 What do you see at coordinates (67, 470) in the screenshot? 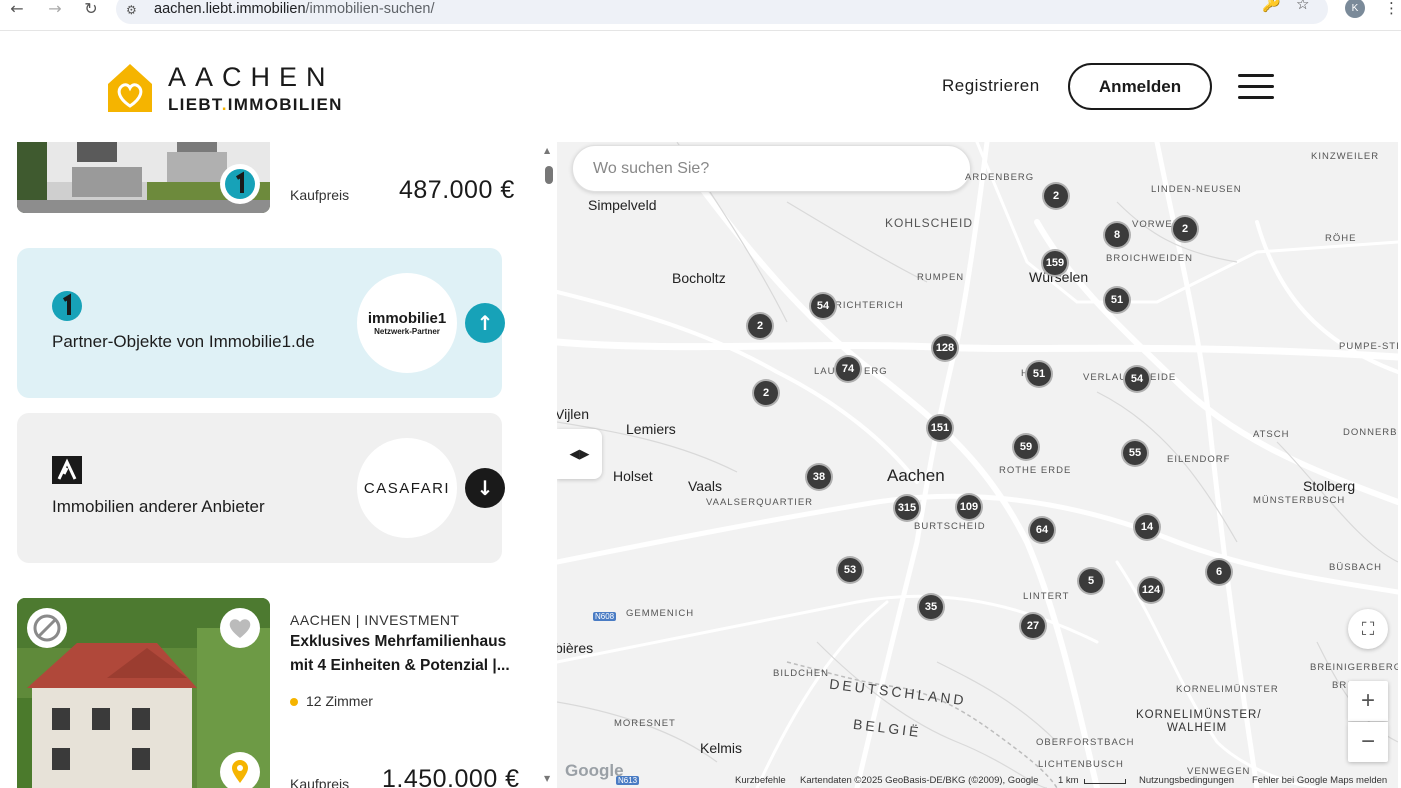
I see `casafari-logo-icon` at bounding box center [67, 470].